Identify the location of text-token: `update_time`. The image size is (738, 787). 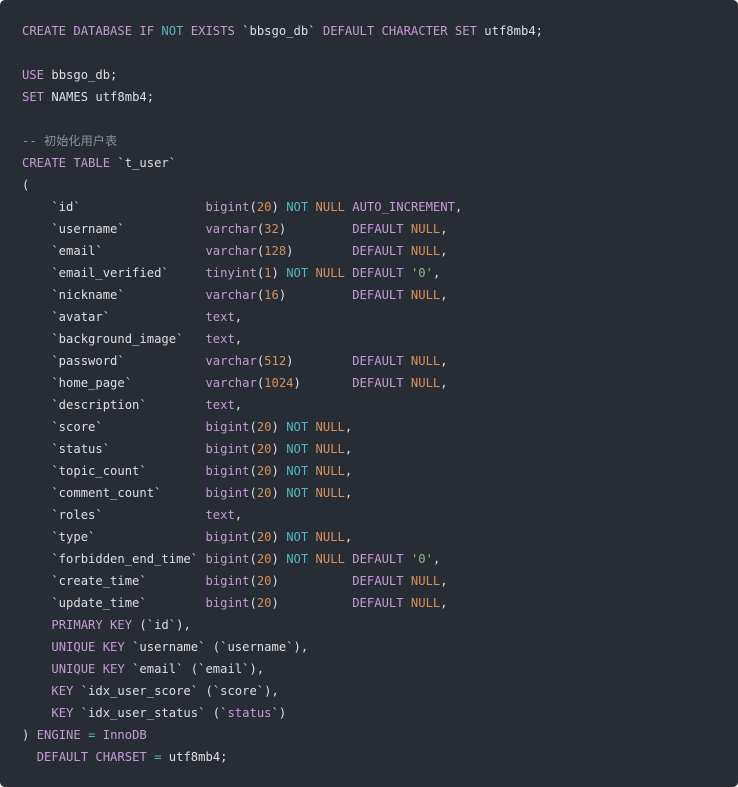
(114, 603).